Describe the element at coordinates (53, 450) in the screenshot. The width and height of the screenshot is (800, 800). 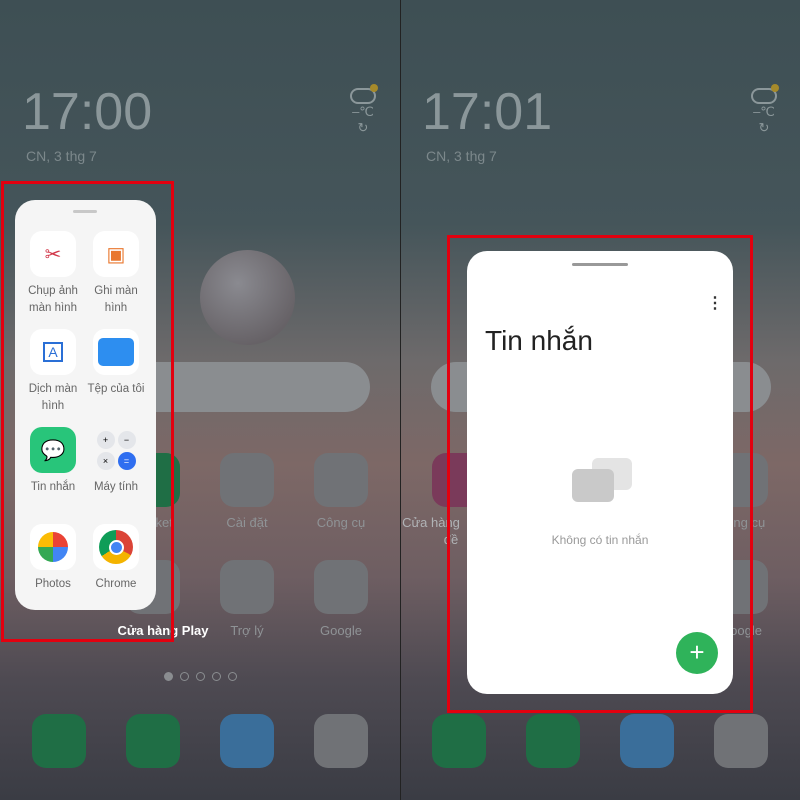
I see `messages-icon: 💬` at that location.